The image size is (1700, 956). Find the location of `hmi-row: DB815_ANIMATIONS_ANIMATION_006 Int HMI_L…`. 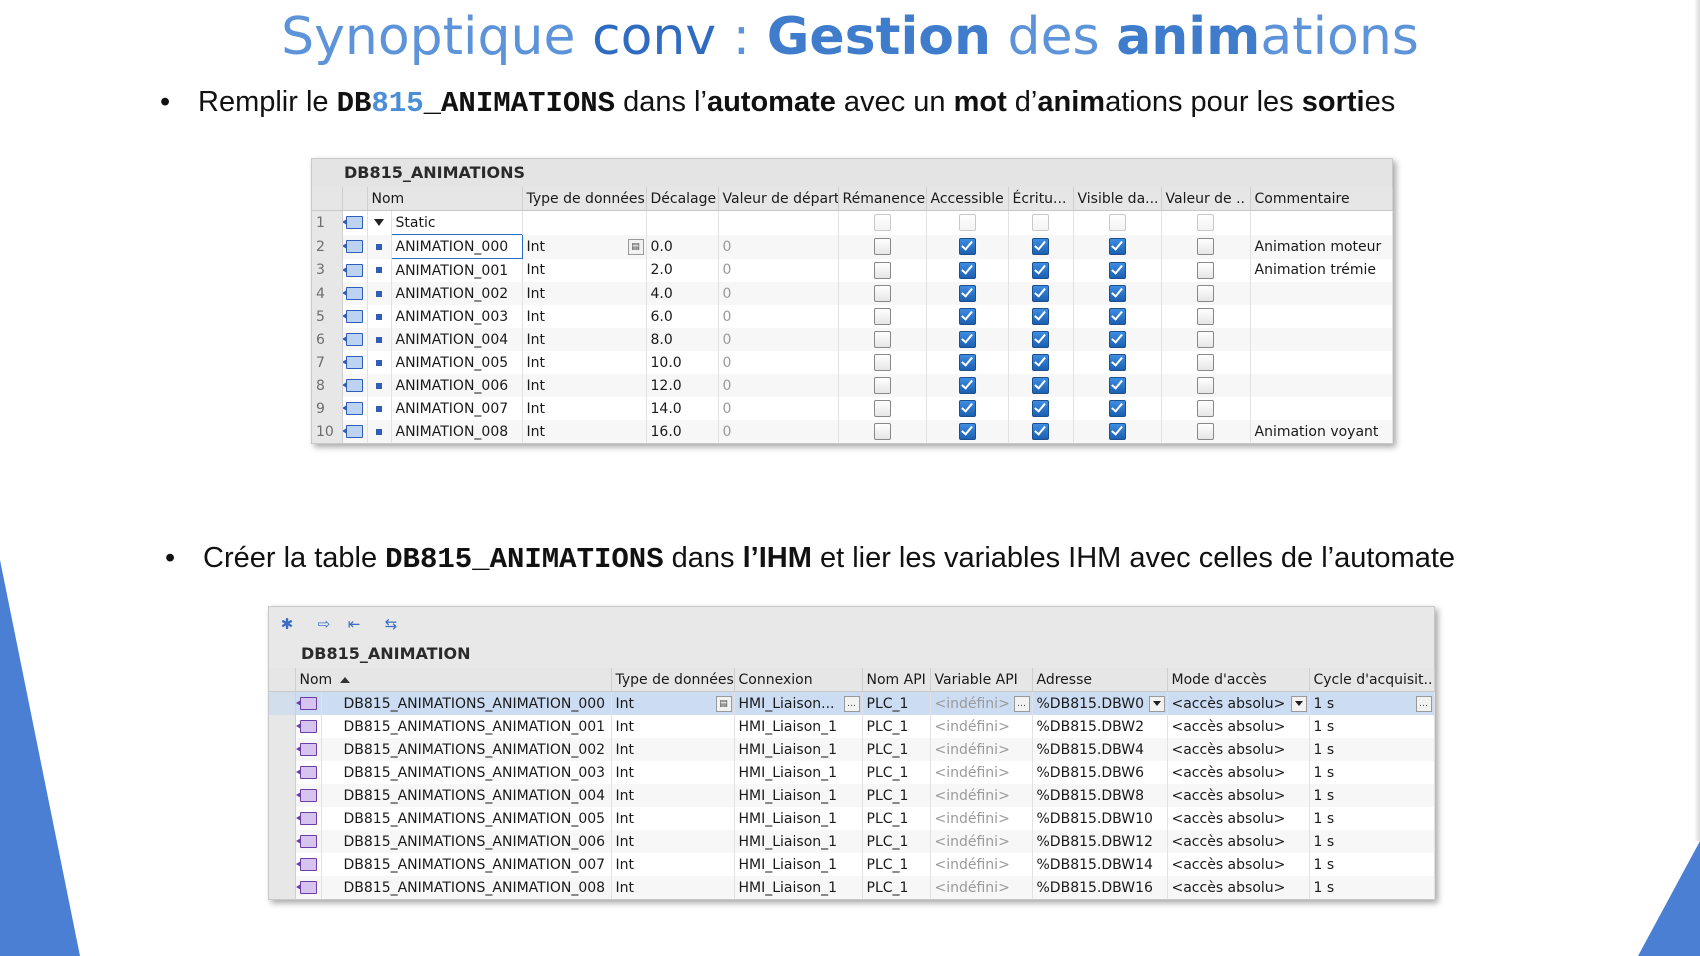

hmi-row: DB815_ANIMATIONS_ANIMATION_006 Int HMI_L… is located at coordinates (852, 841).